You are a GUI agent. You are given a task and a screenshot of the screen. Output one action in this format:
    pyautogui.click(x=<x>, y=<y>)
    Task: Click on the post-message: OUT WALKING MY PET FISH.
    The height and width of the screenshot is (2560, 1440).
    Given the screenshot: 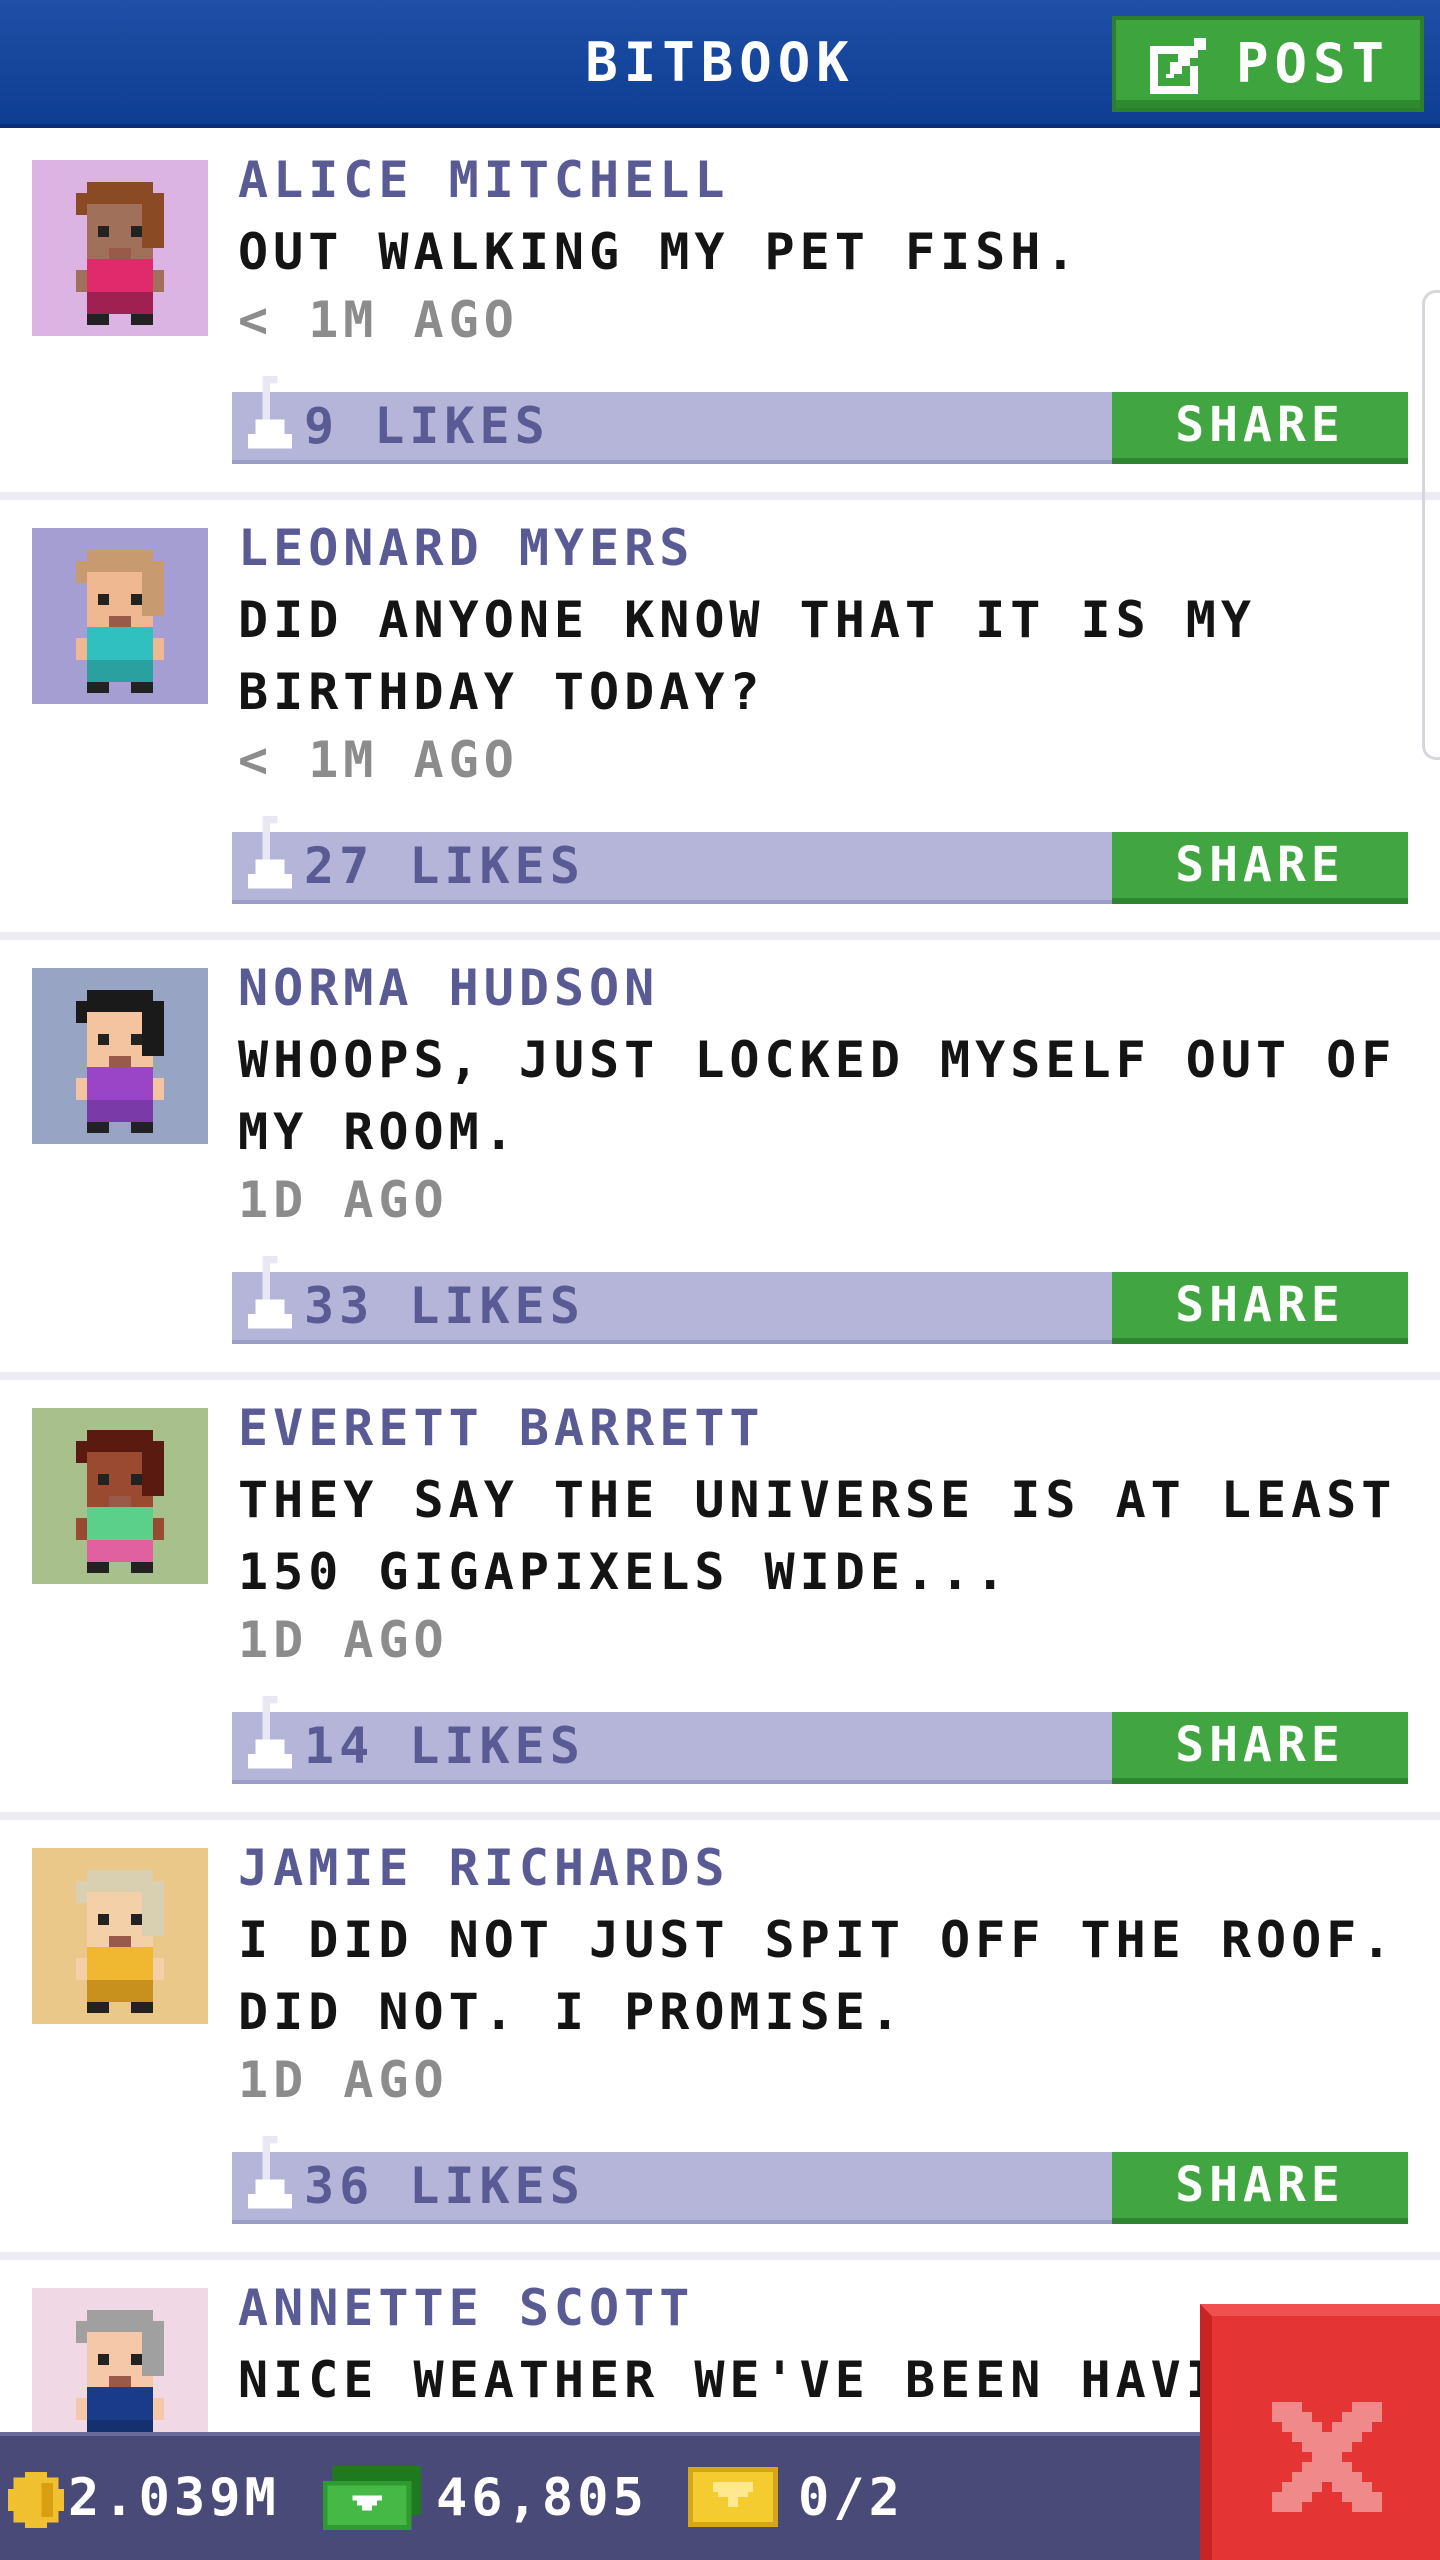 What is the action you would take?
    pyautogui.click(x=659, y=252)
    